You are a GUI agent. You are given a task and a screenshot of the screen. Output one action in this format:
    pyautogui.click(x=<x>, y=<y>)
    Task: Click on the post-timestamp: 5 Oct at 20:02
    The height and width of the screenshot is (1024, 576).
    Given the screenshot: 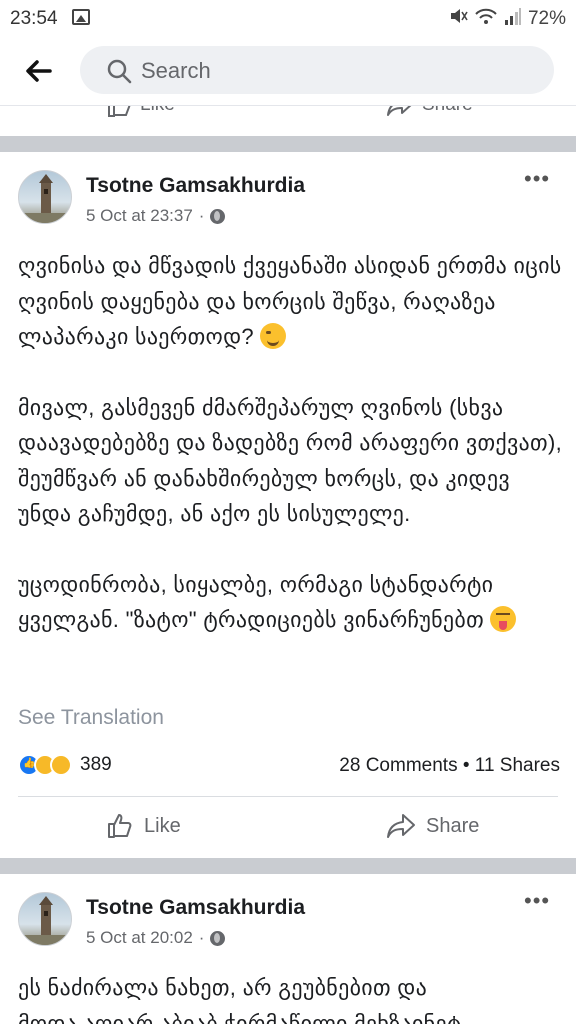 What is the action you would take?
    pyautogui.click(x=139, y=938)
    